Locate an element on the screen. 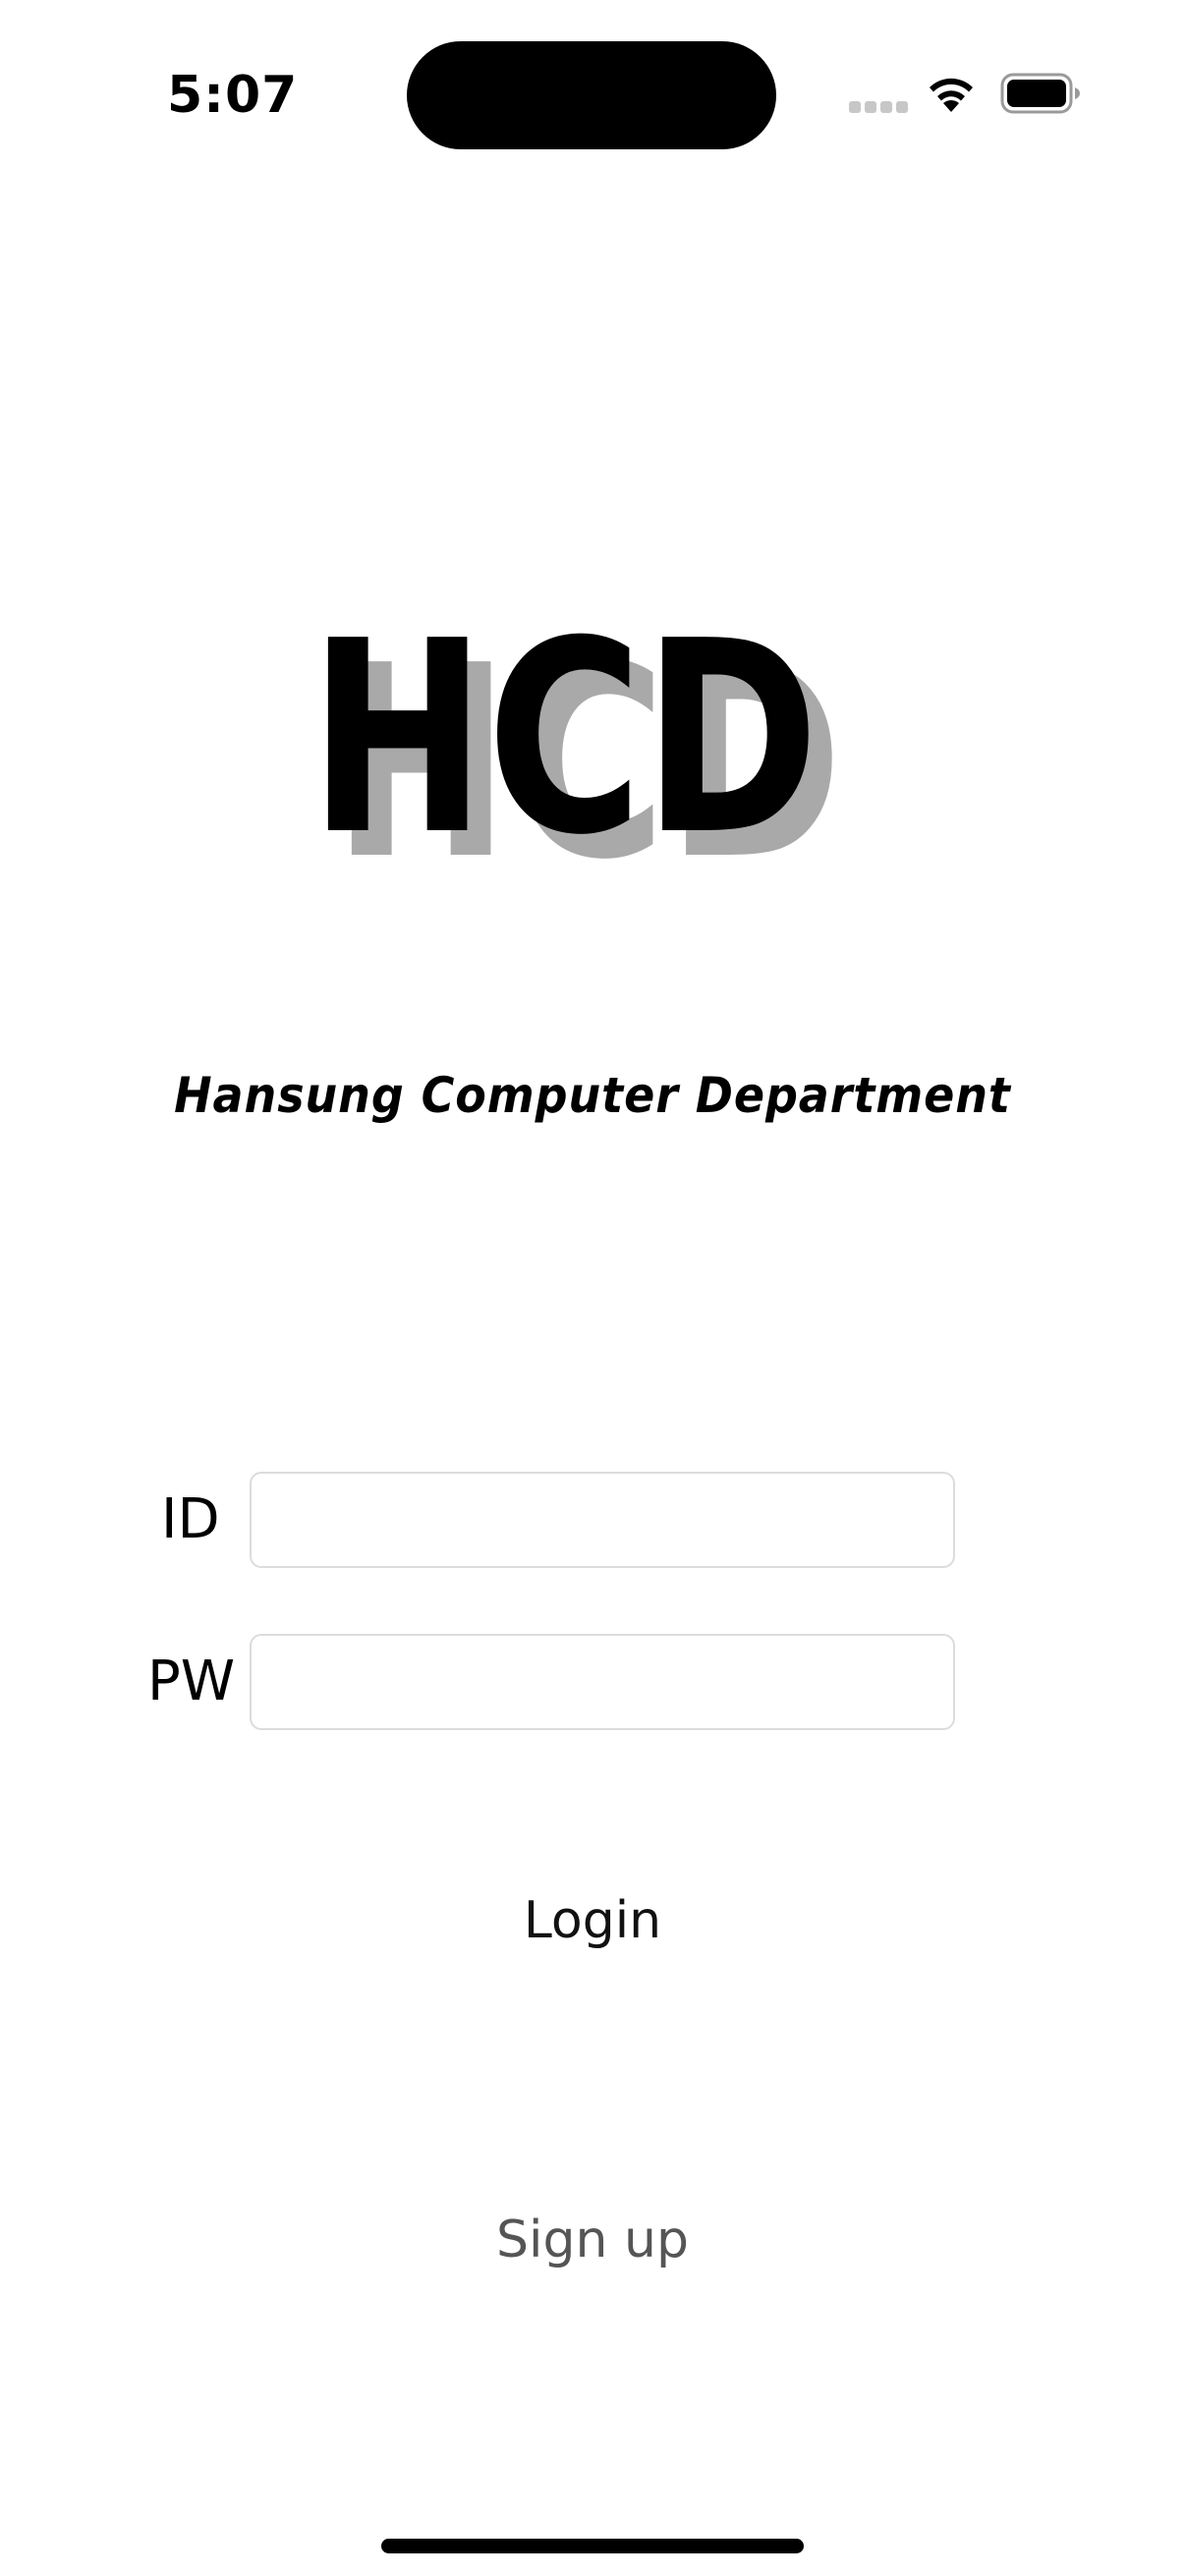 The image size is (1185, 2576). logo-text: HCD is located at coordinates (564, 729).